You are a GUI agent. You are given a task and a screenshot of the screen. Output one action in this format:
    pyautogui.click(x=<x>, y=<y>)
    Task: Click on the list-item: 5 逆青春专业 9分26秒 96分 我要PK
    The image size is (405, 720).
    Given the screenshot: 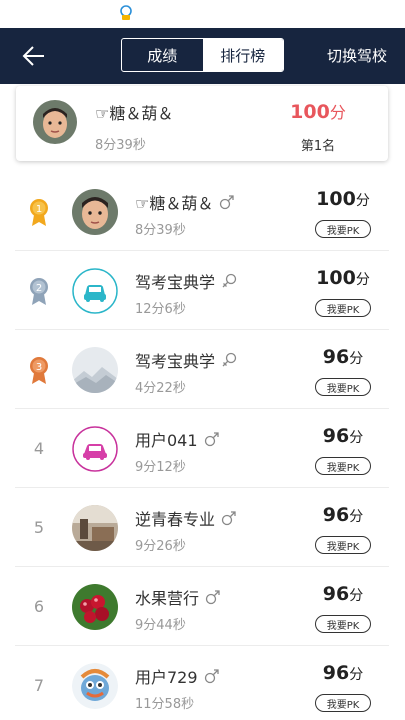 What is the action you would take?
    pyautogui.click(x=202, y=527)
    